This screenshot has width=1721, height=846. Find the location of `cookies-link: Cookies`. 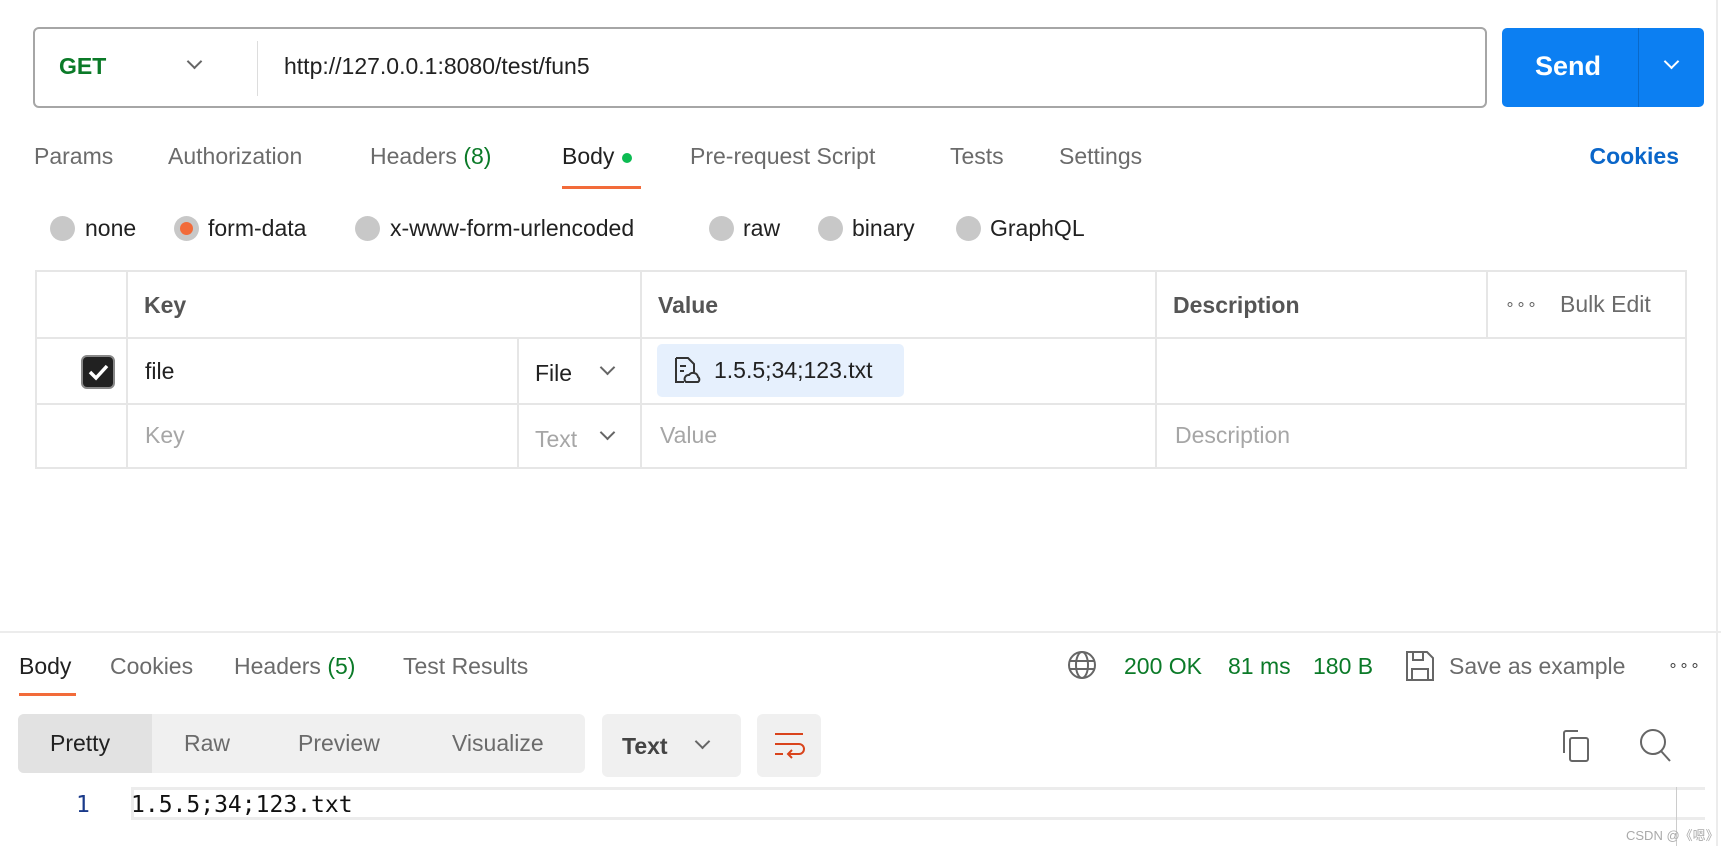

cookies-link: Cookies is located at coordinates (1634, 156).